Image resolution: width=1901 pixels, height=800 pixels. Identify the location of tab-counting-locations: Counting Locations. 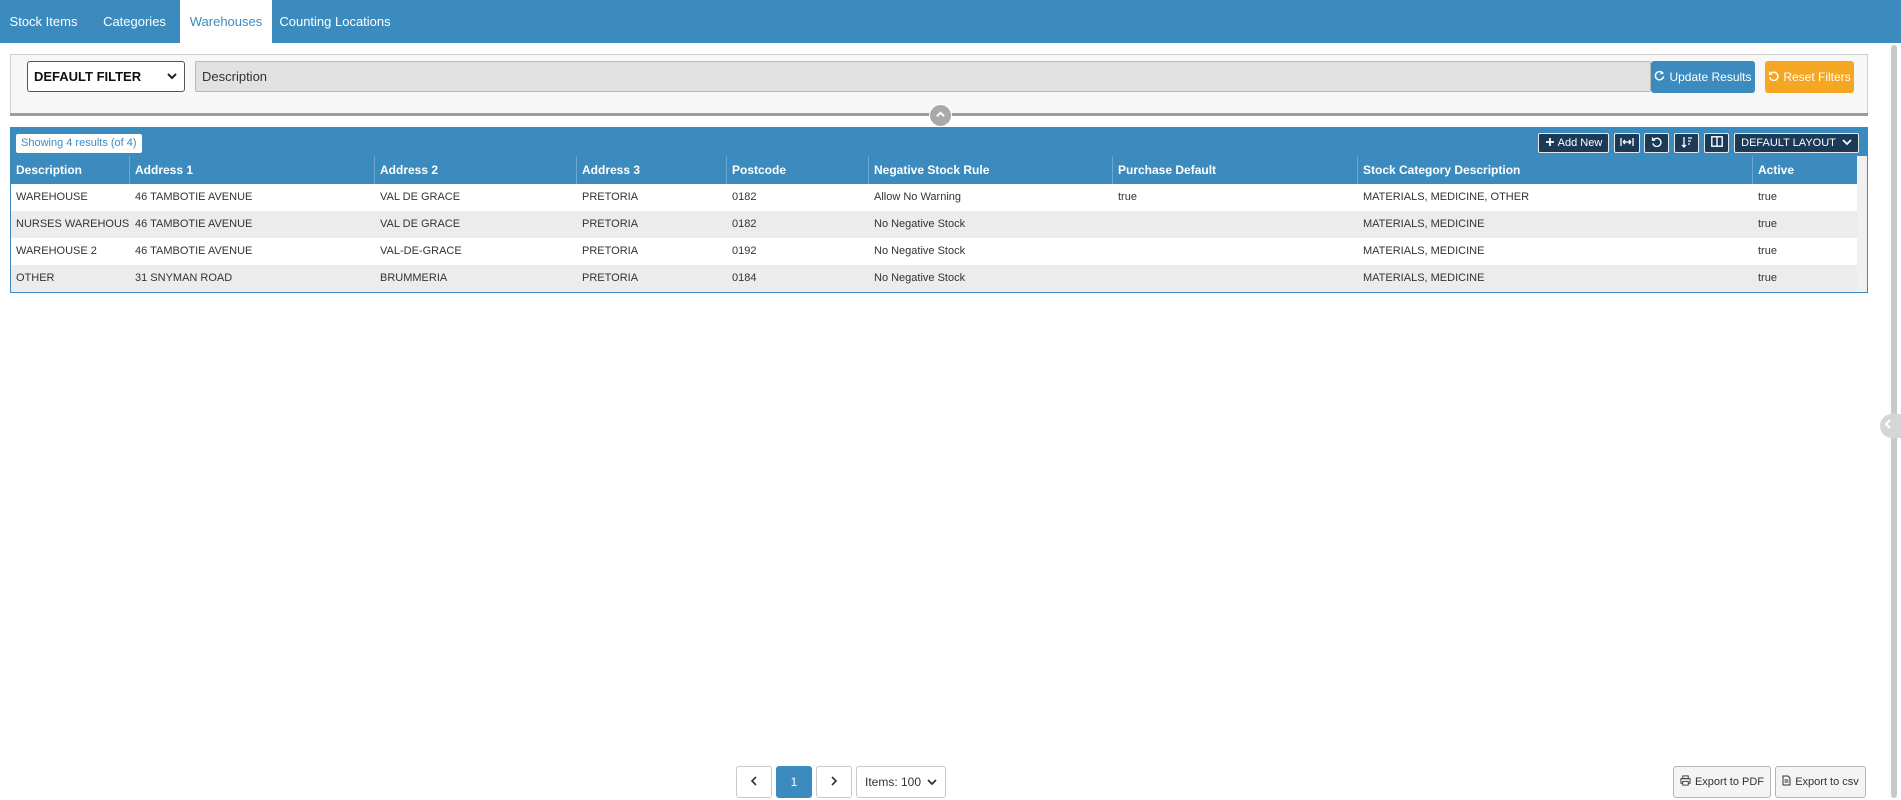
(335, 21).